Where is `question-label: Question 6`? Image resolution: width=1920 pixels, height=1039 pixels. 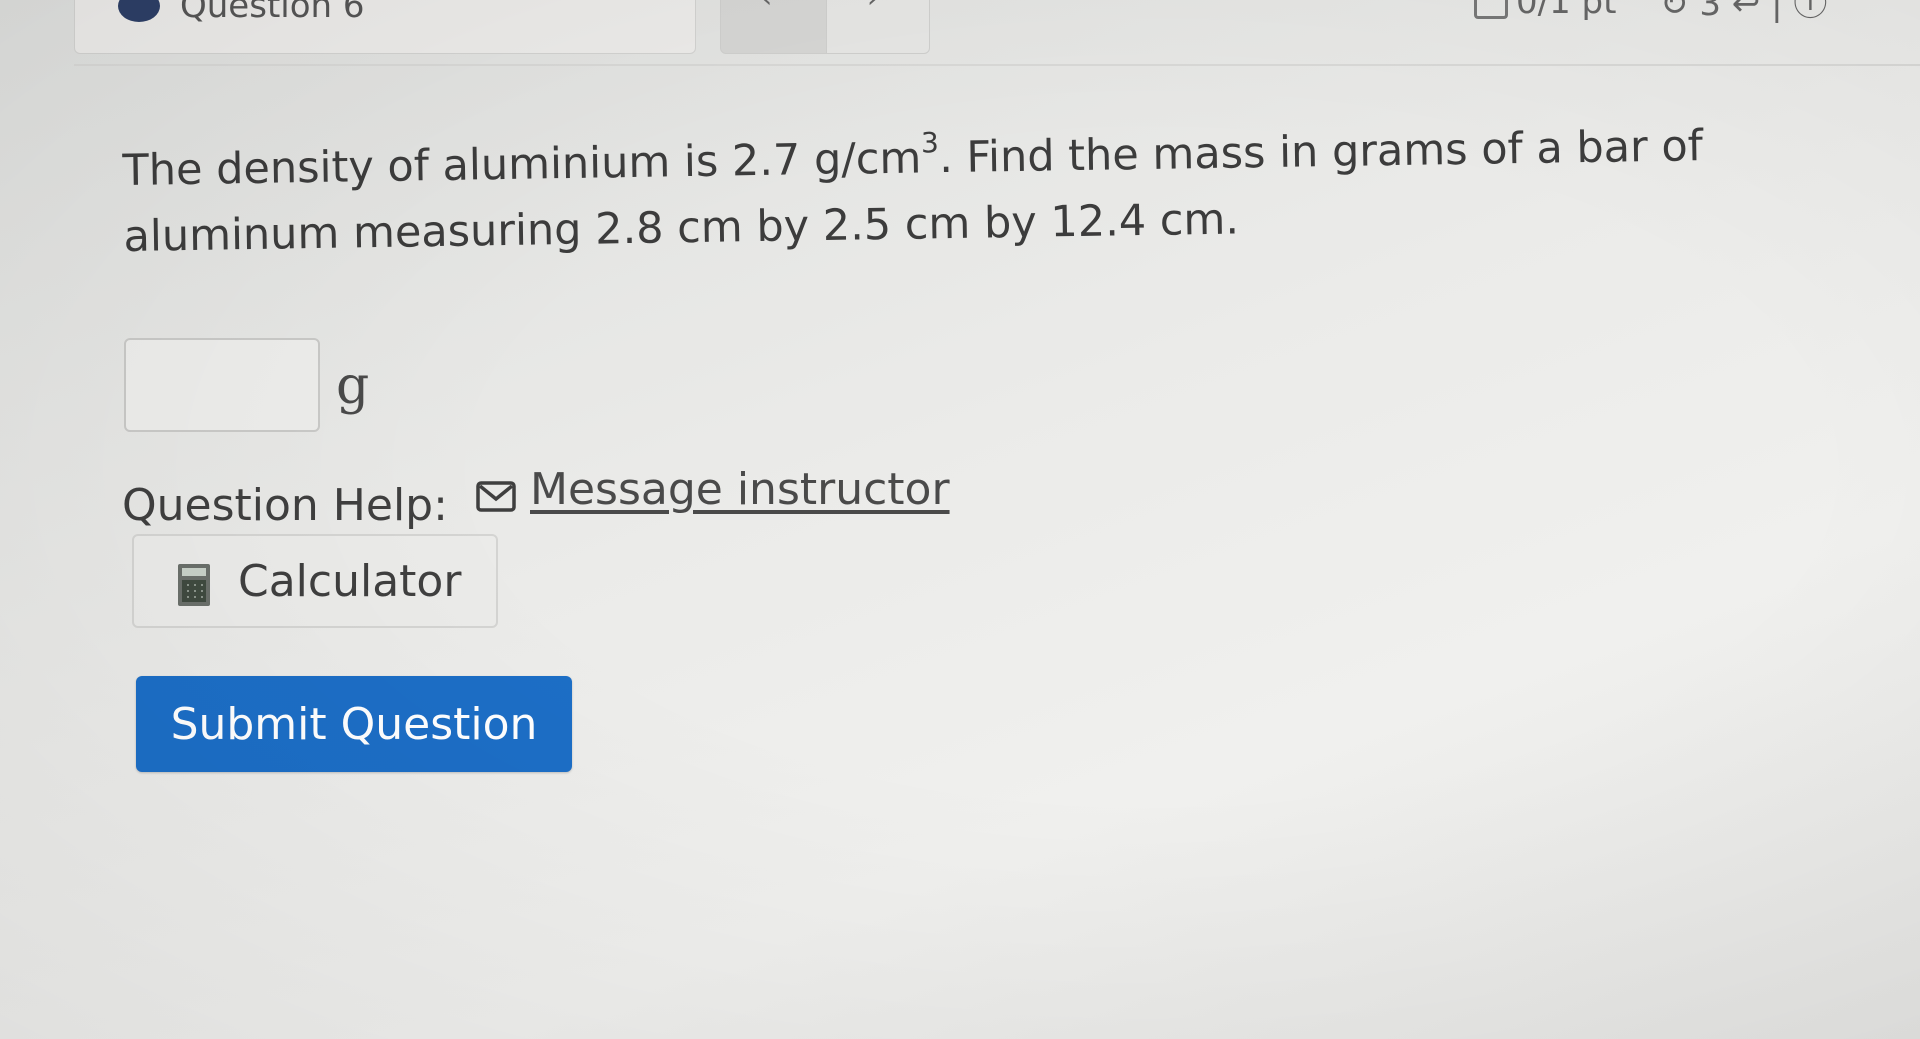
question-label: Question 6 is located at coordinates (272, 13).